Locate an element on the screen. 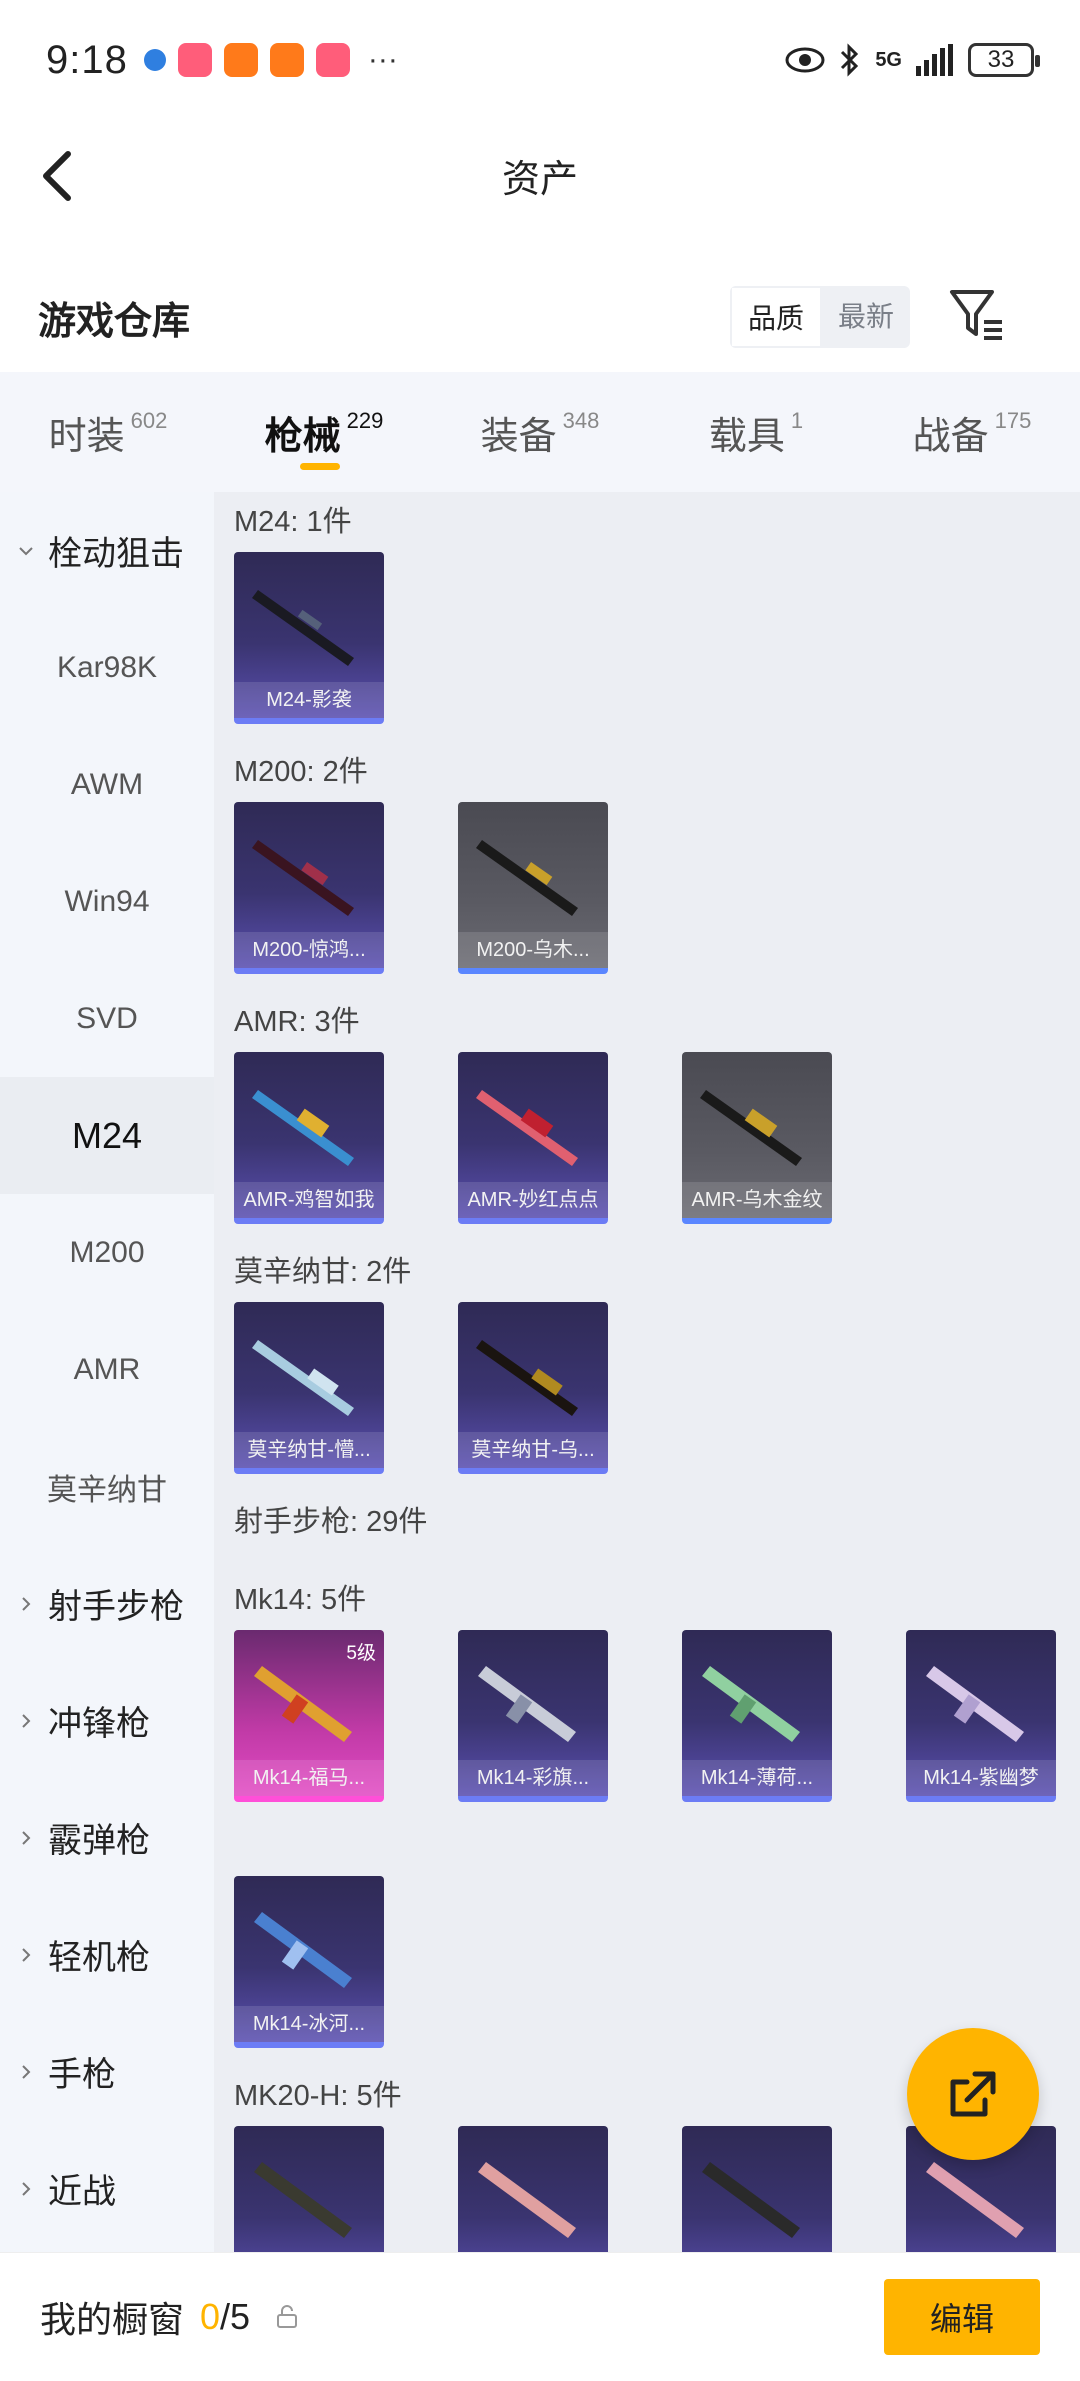  sidebar-item-label: SVD is located at coordinates (107, 1018).